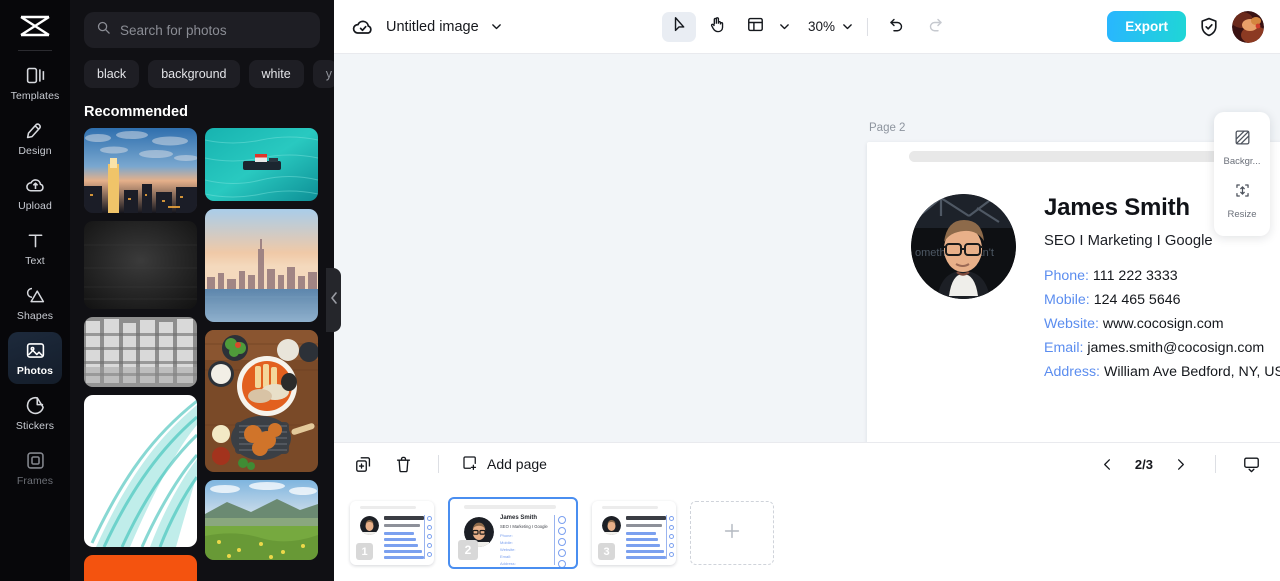  I want to click on james-smith-portrait: ometh can't, so click(963, 246).